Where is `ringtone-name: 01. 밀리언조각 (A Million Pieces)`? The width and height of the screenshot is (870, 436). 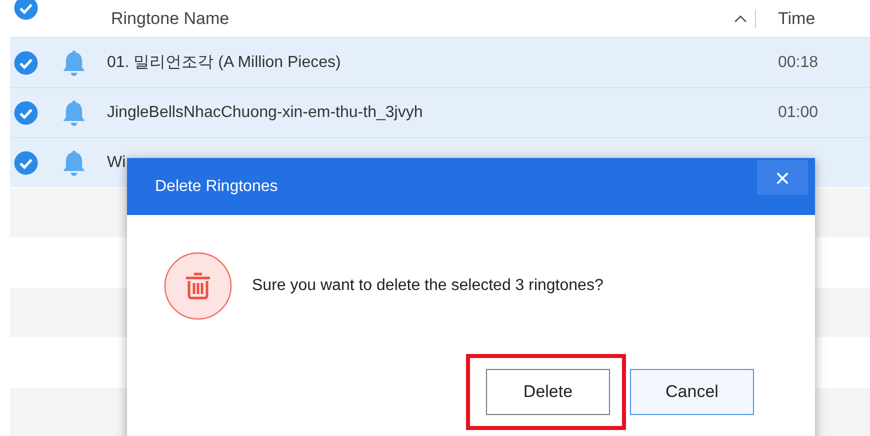
ringtone-name: 01. 밀리언조각 (A Million Pieces) is located at coordinates (224, 63).